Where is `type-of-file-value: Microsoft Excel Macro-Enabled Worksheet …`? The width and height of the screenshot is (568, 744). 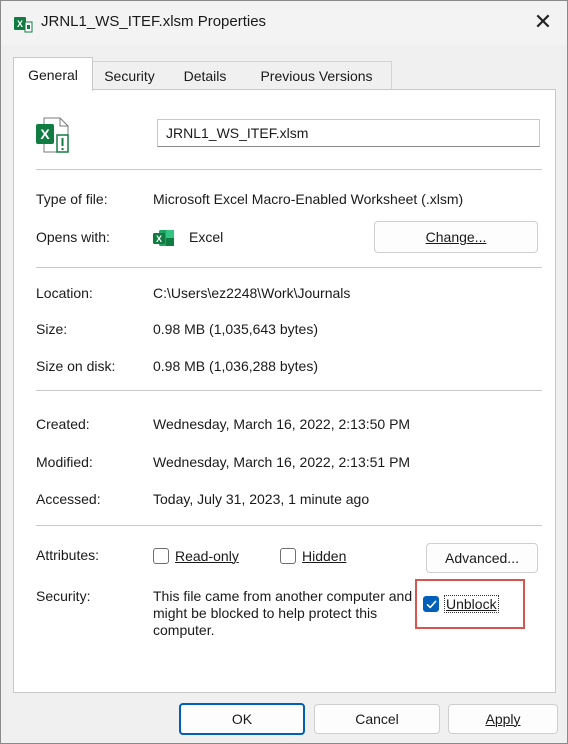 type-of-file-value: Microsoft Excel Macro-Enabled Worksheet … is located at coordinates (308, 199).